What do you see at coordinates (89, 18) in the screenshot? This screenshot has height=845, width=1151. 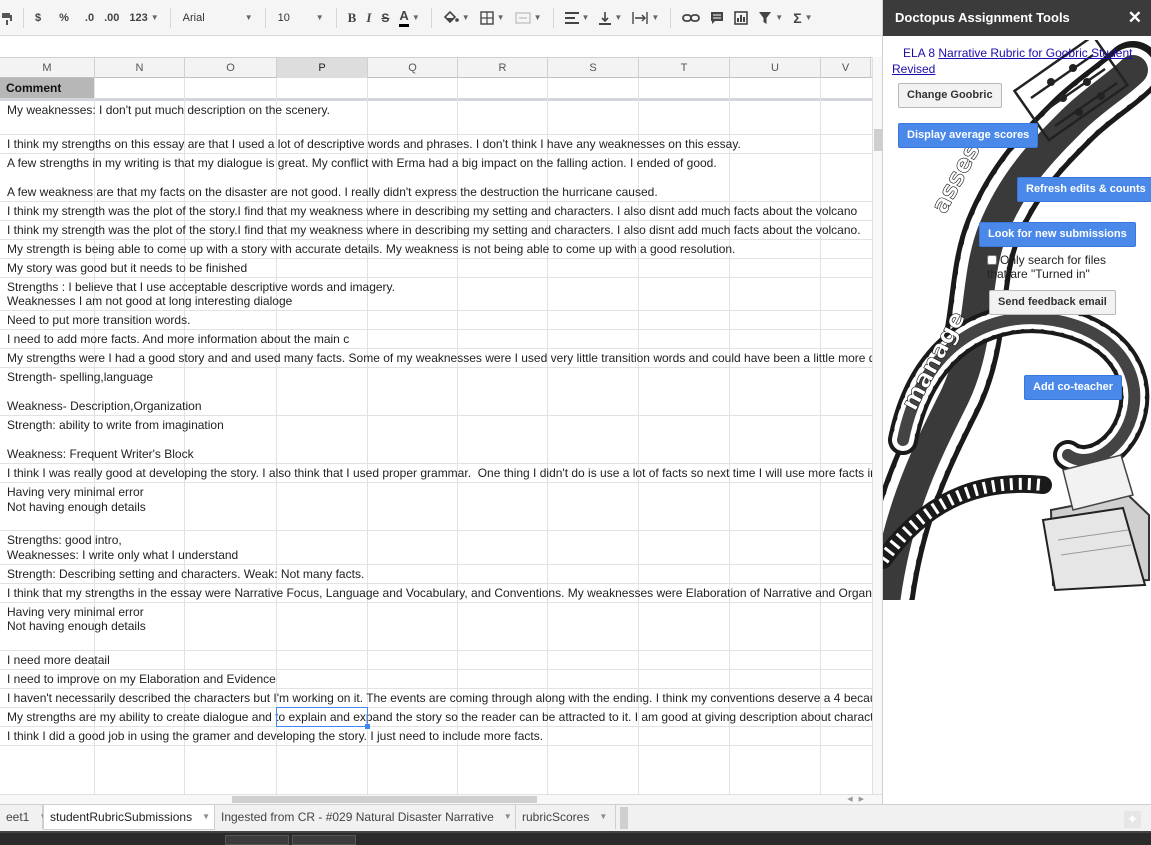 I see `decrease-decimal-button: .0` at bounding box center [89, 18].